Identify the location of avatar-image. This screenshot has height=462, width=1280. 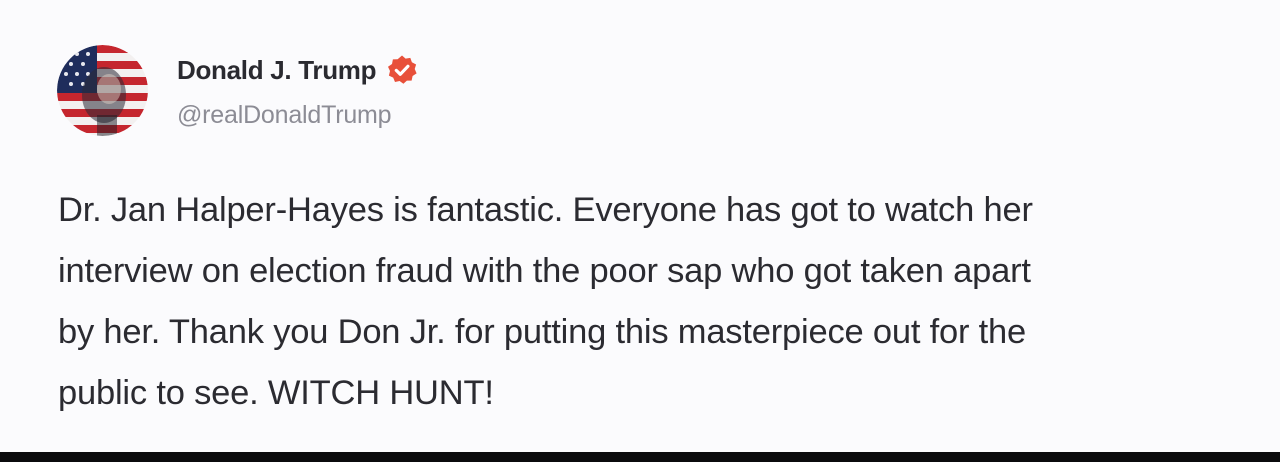
(102, 90).